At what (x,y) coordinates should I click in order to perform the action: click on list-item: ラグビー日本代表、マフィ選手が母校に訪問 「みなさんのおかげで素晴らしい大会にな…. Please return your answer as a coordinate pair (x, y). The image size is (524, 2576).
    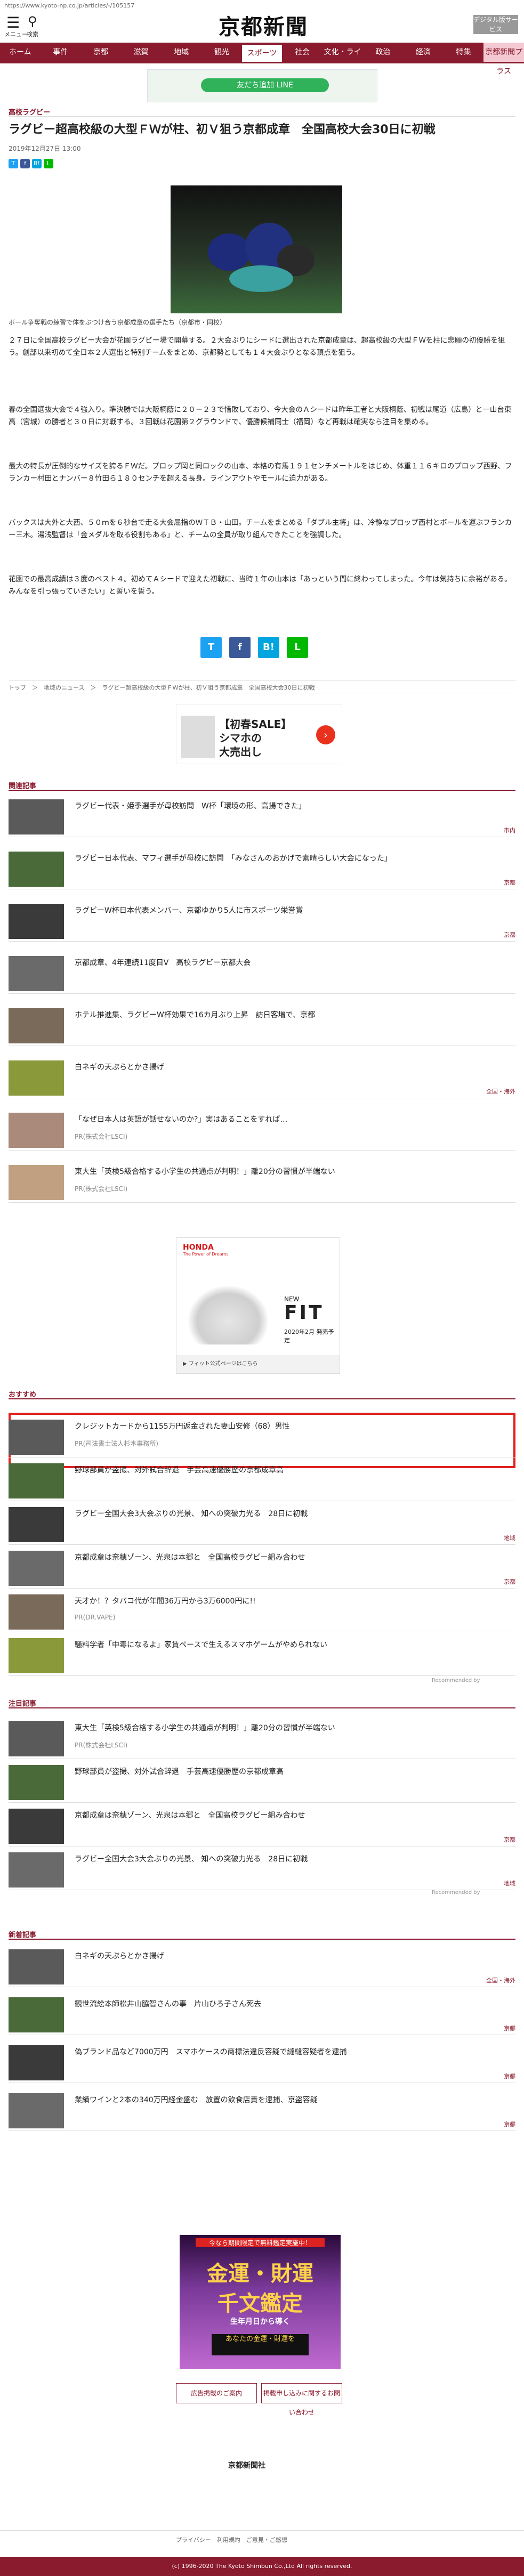
    Looking at the image, I should click on (262, 868).